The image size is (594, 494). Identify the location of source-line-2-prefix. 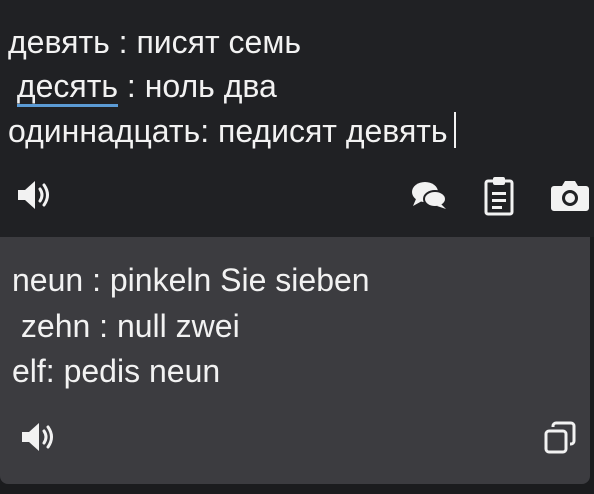
(12, 86).